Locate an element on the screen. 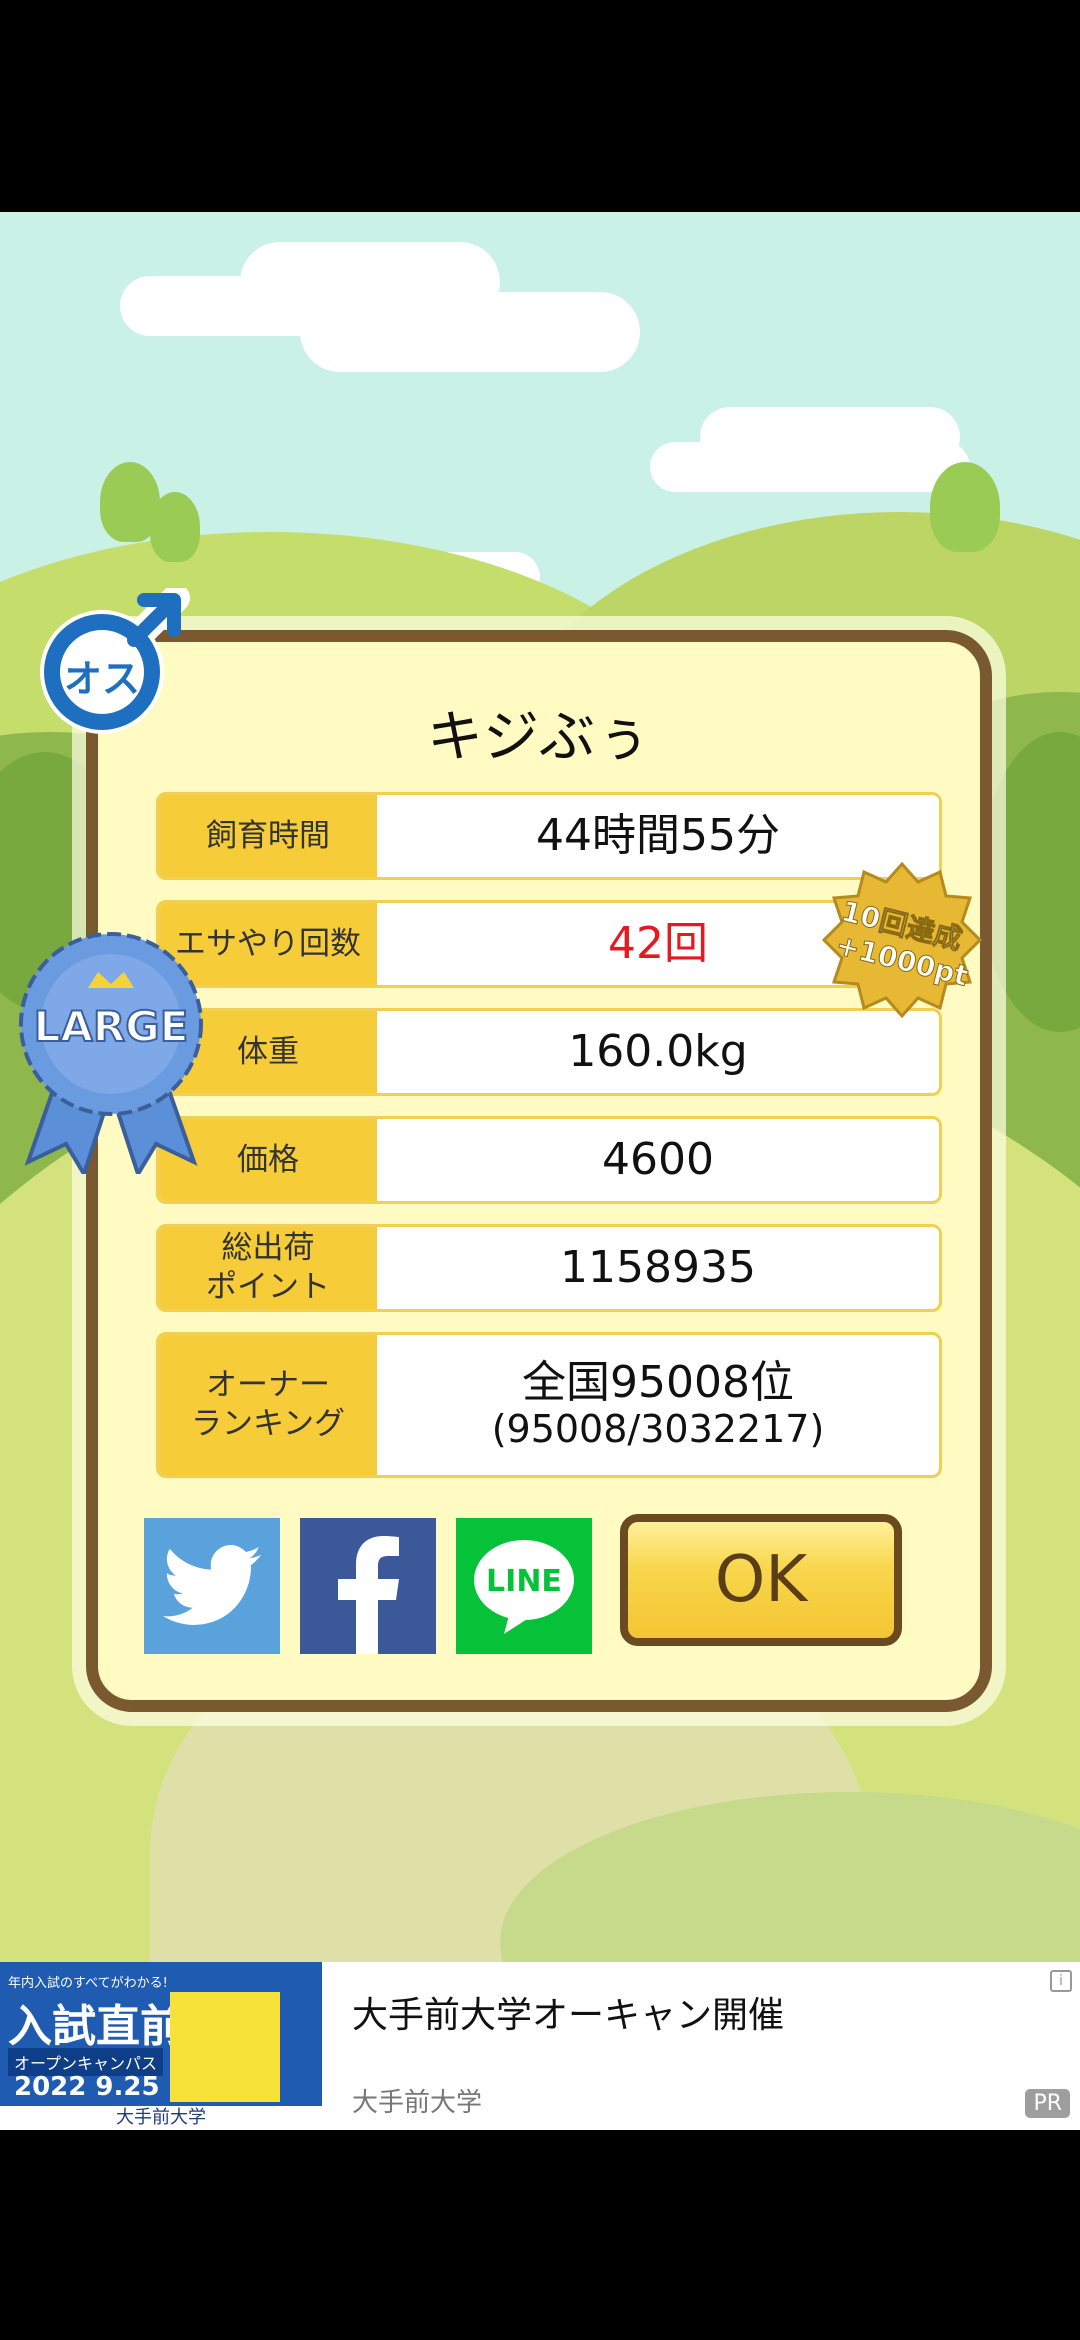 The width and height of the screenshot is (1080, 2340). line-label: LINE is located at coordinates (524, 1581).